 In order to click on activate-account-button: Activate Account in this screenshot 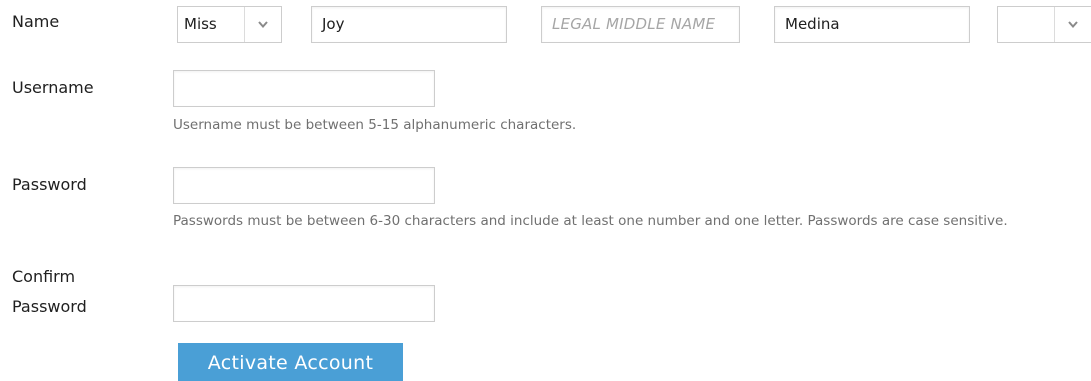, I will do `click(290, 362)`.